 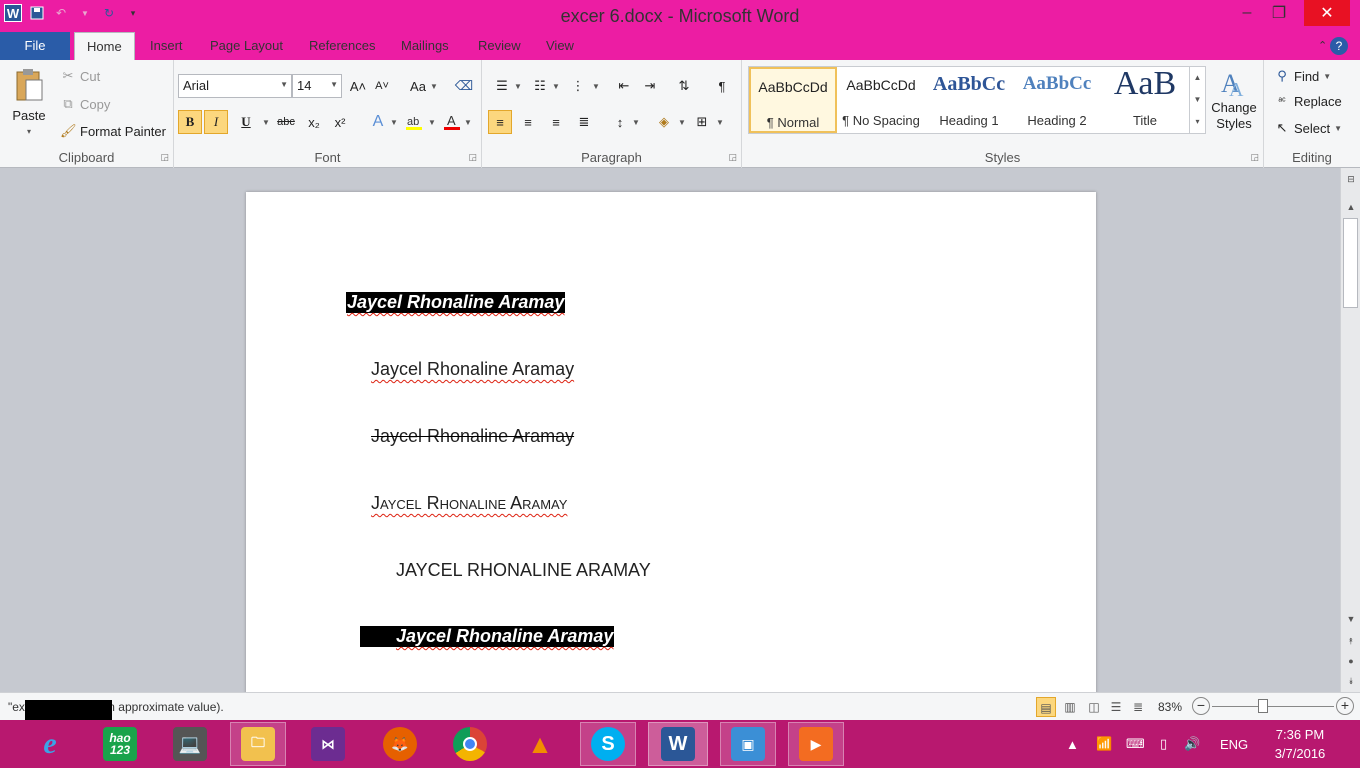 What do you see at coordinates (1350, 661) in the screenshot?
I see `browse-object-icon: ●` at bounding box center [1350, 661].